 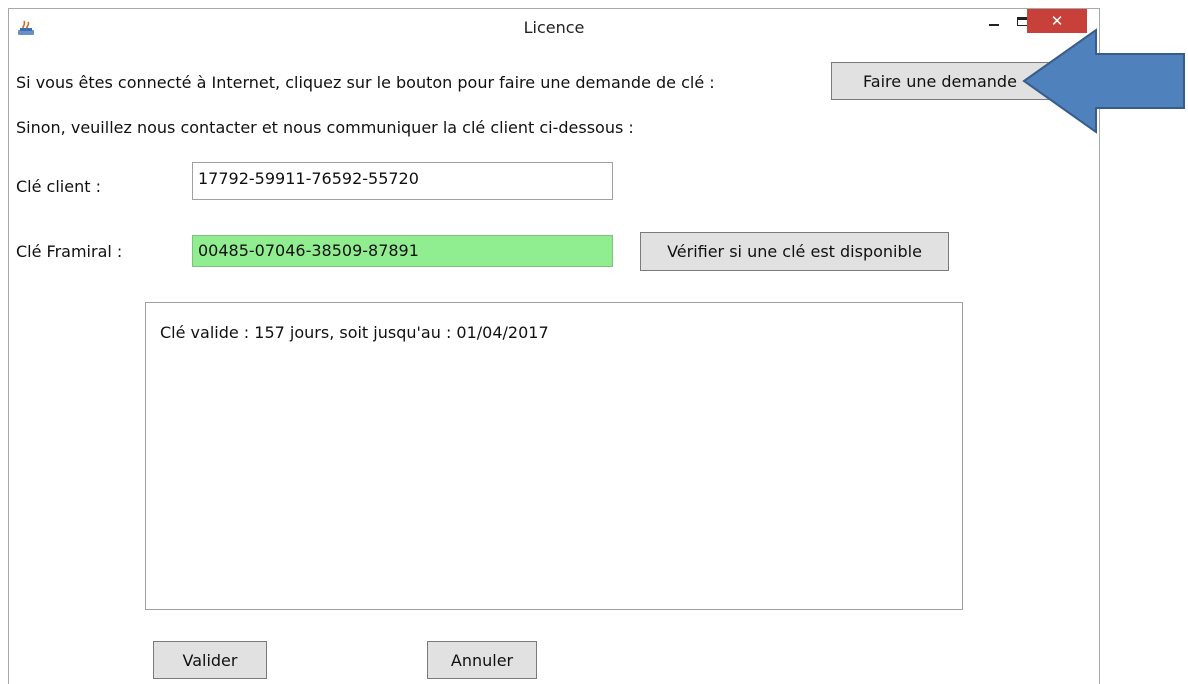 I want to click on title-bar: Licence ✕, so click(x=554, y=28).